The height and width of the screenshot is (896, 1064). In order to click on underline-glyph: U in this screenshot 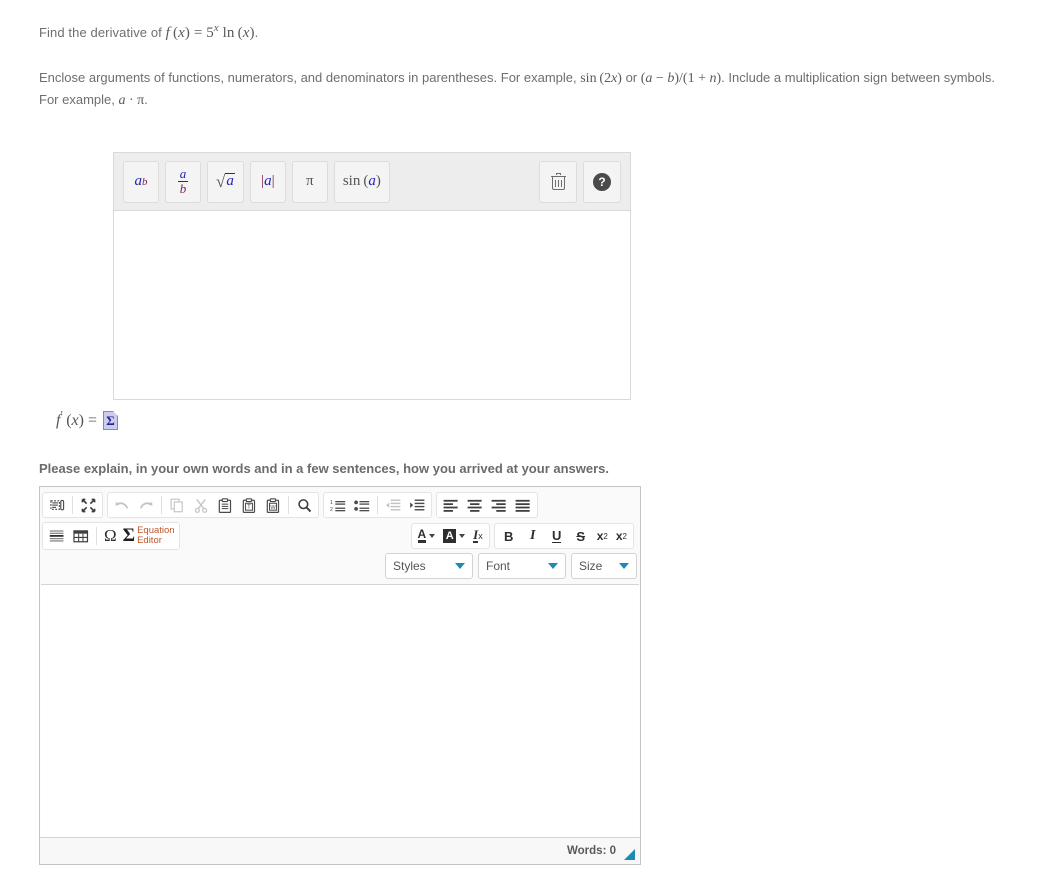, I will do `click(557, 535)`.